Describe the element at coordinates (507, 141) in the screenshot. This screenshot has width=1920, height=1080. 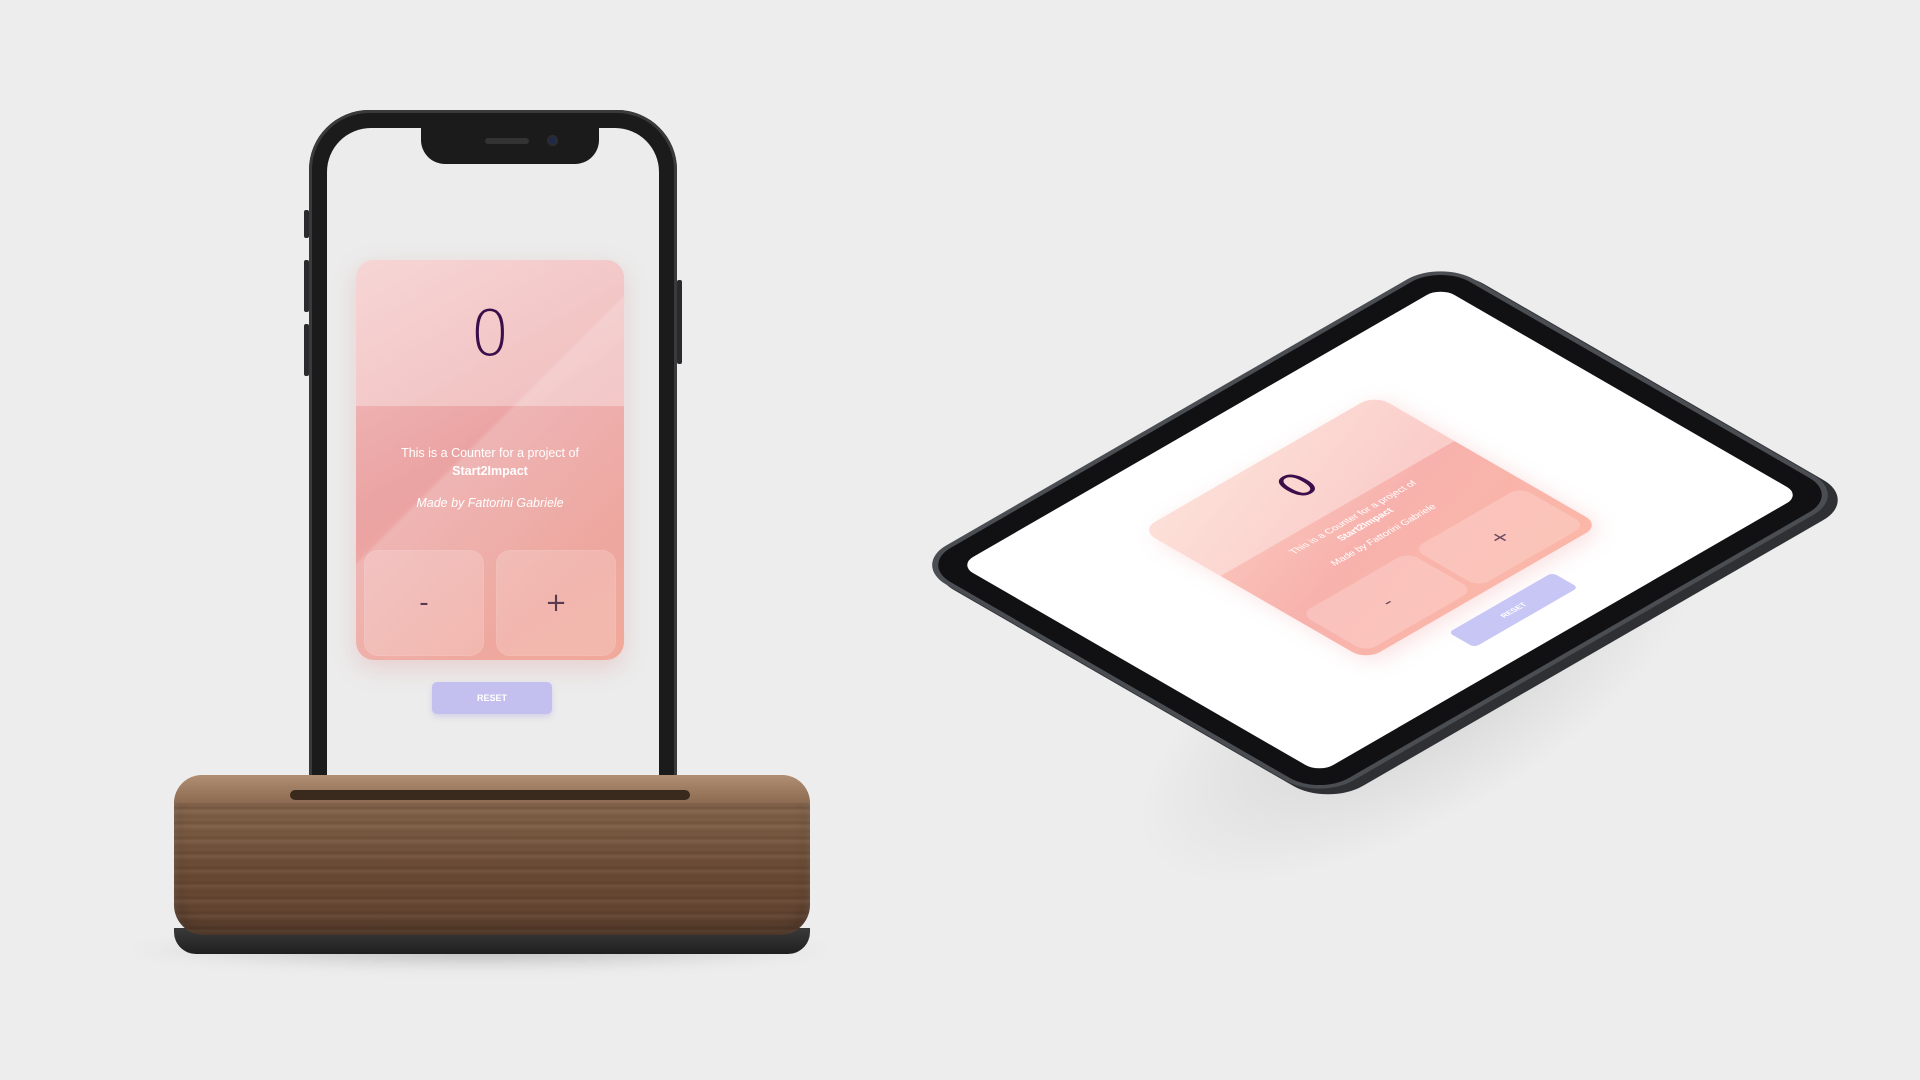
I see `speaker-icon` at that location.